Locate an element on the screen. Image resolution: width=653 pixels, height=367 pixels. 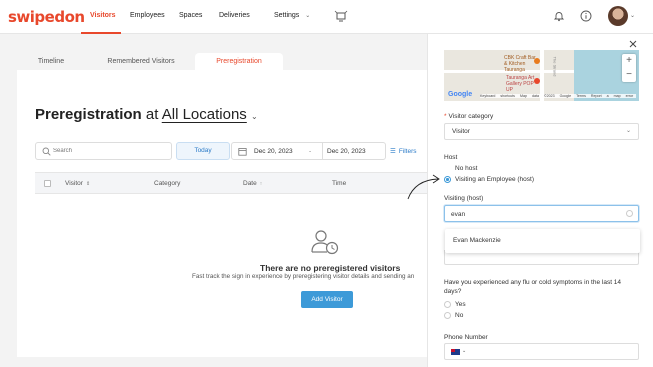
flu-yes-label: Yes is located at coordinates (460, 304).